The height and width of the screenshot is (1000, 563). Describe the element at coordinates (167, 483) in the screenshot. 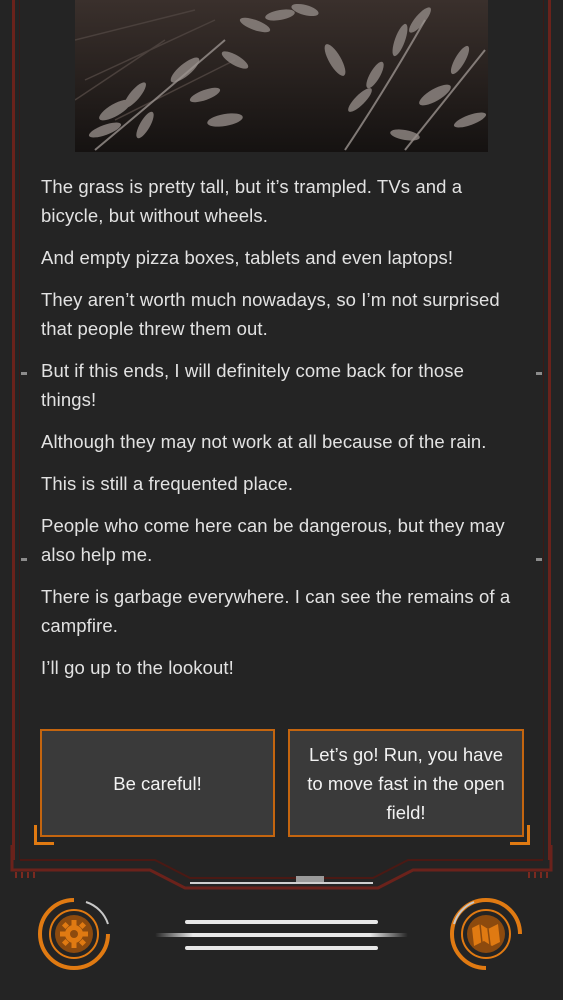

I see `story-paragraph: This is still a frequented place.` at that location.